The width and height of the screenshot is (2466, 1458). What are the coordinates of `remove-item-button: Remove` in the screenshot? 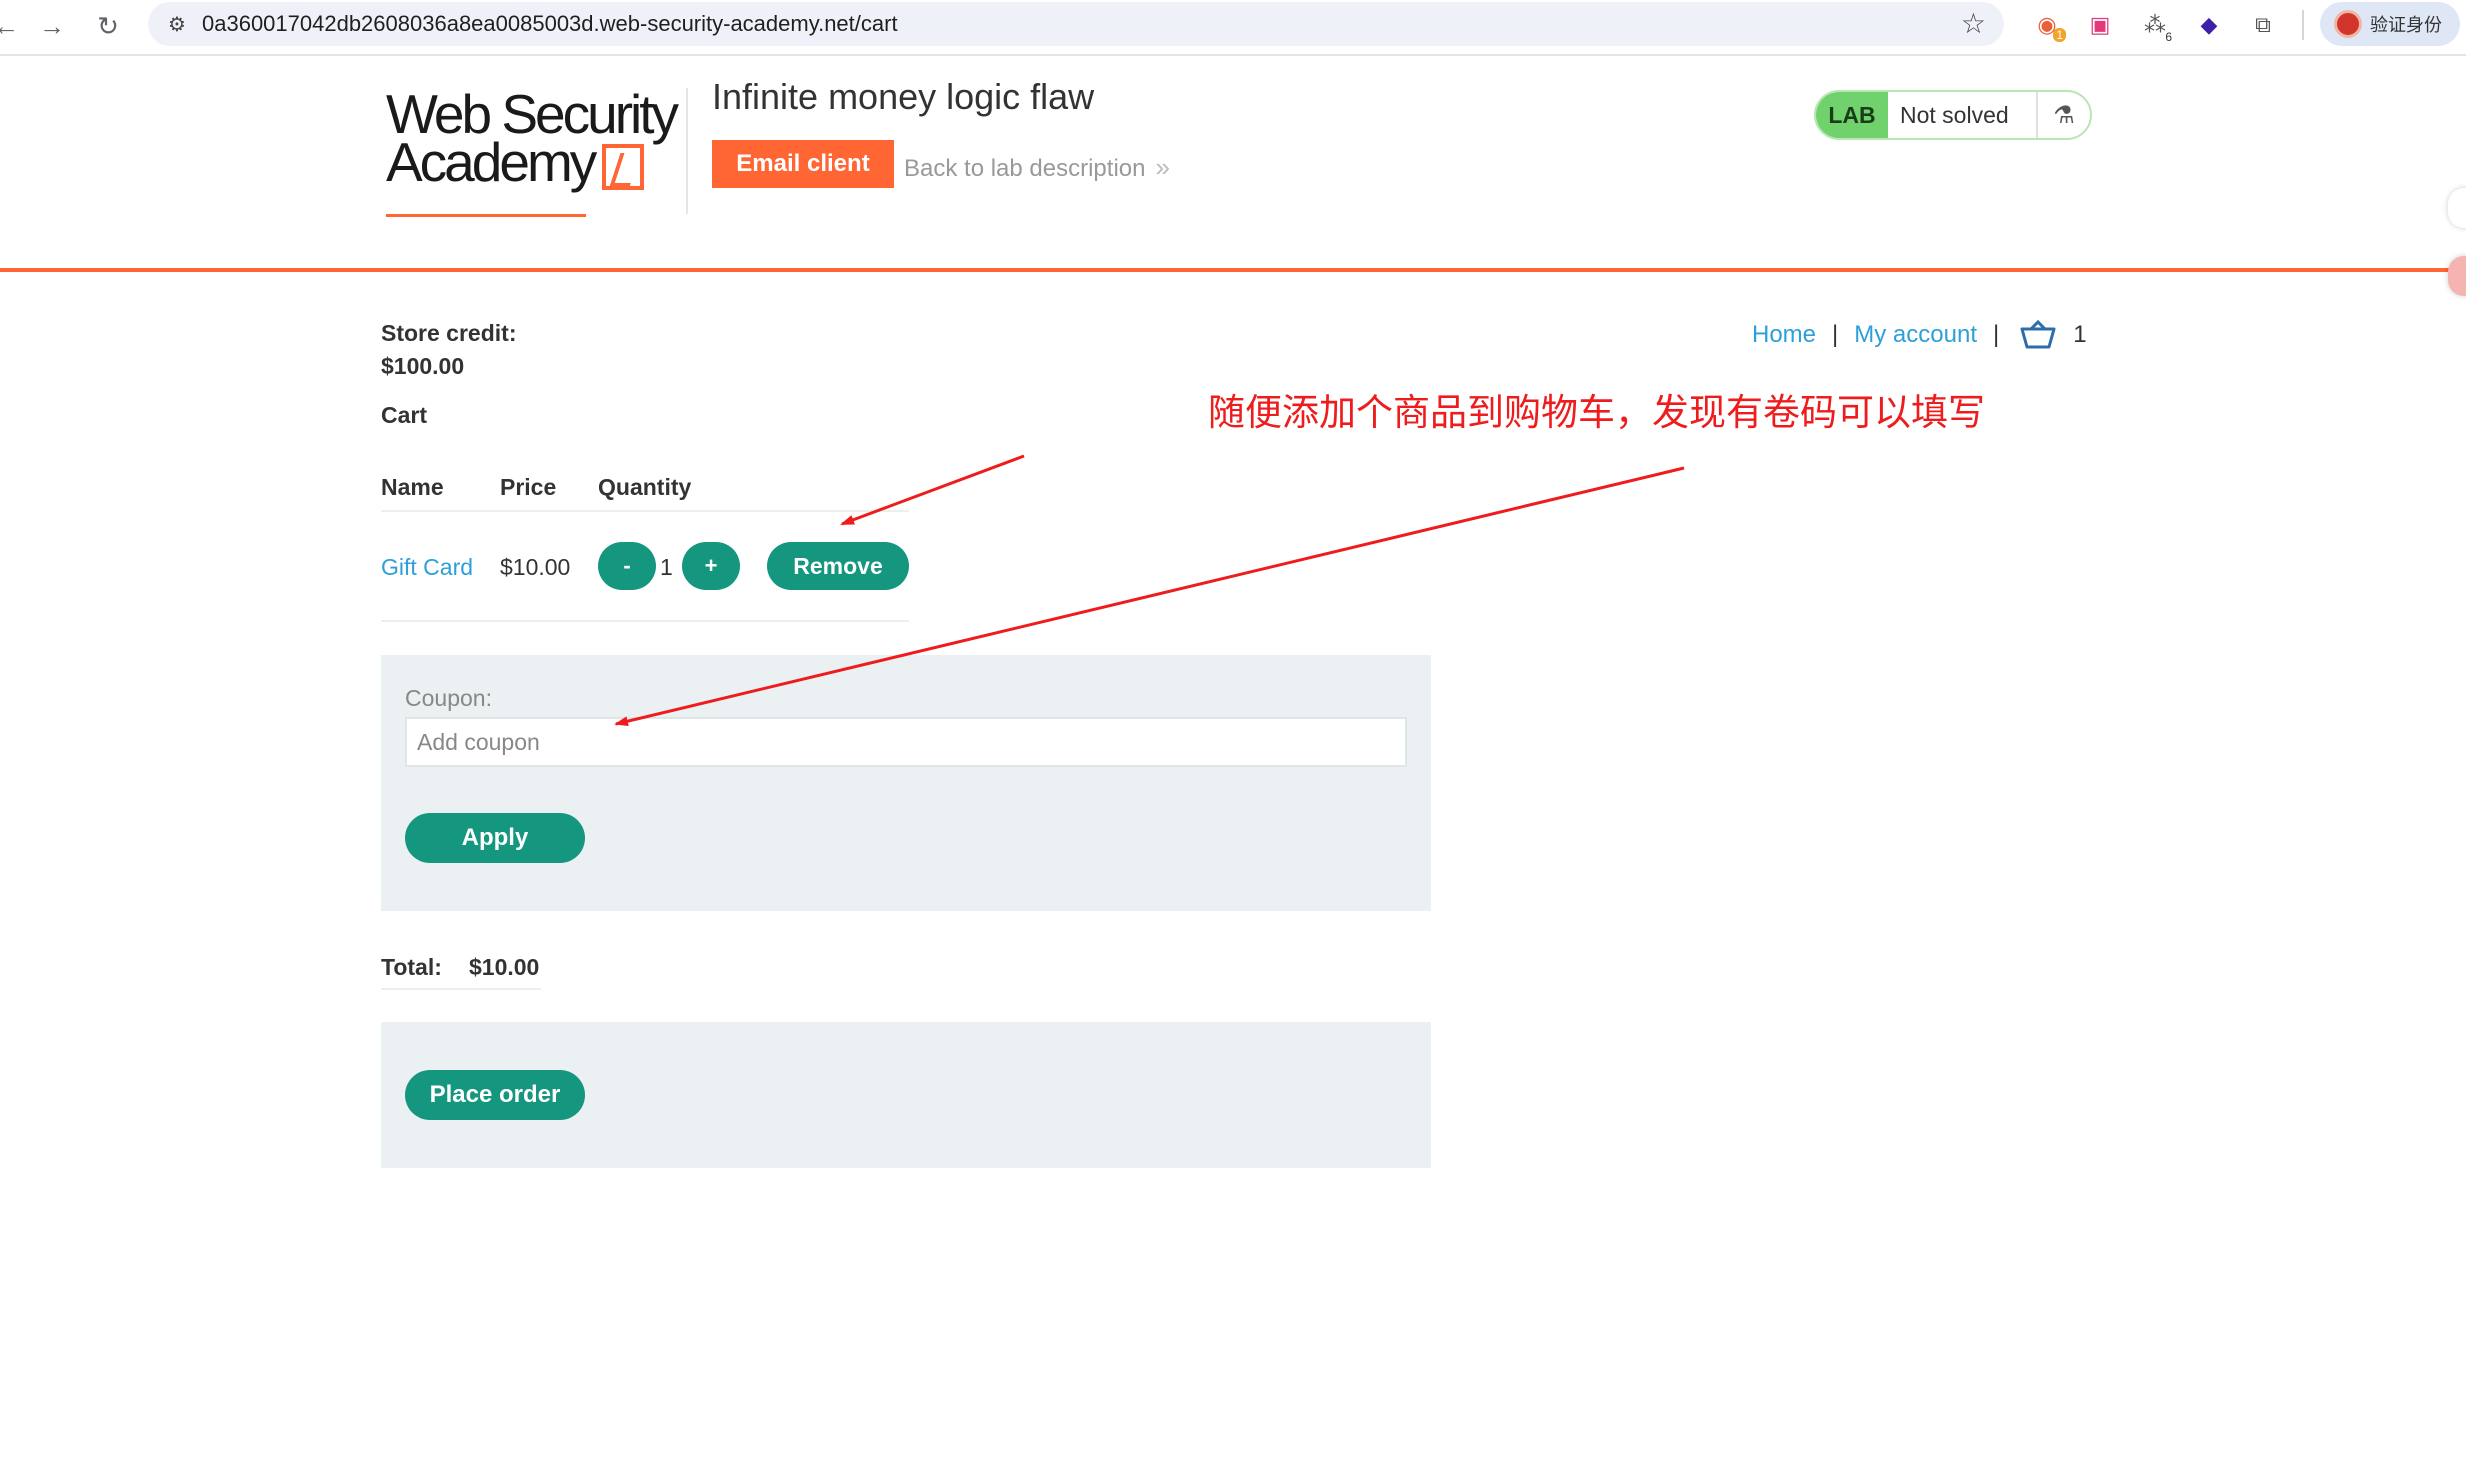 It's located at (838, 566).